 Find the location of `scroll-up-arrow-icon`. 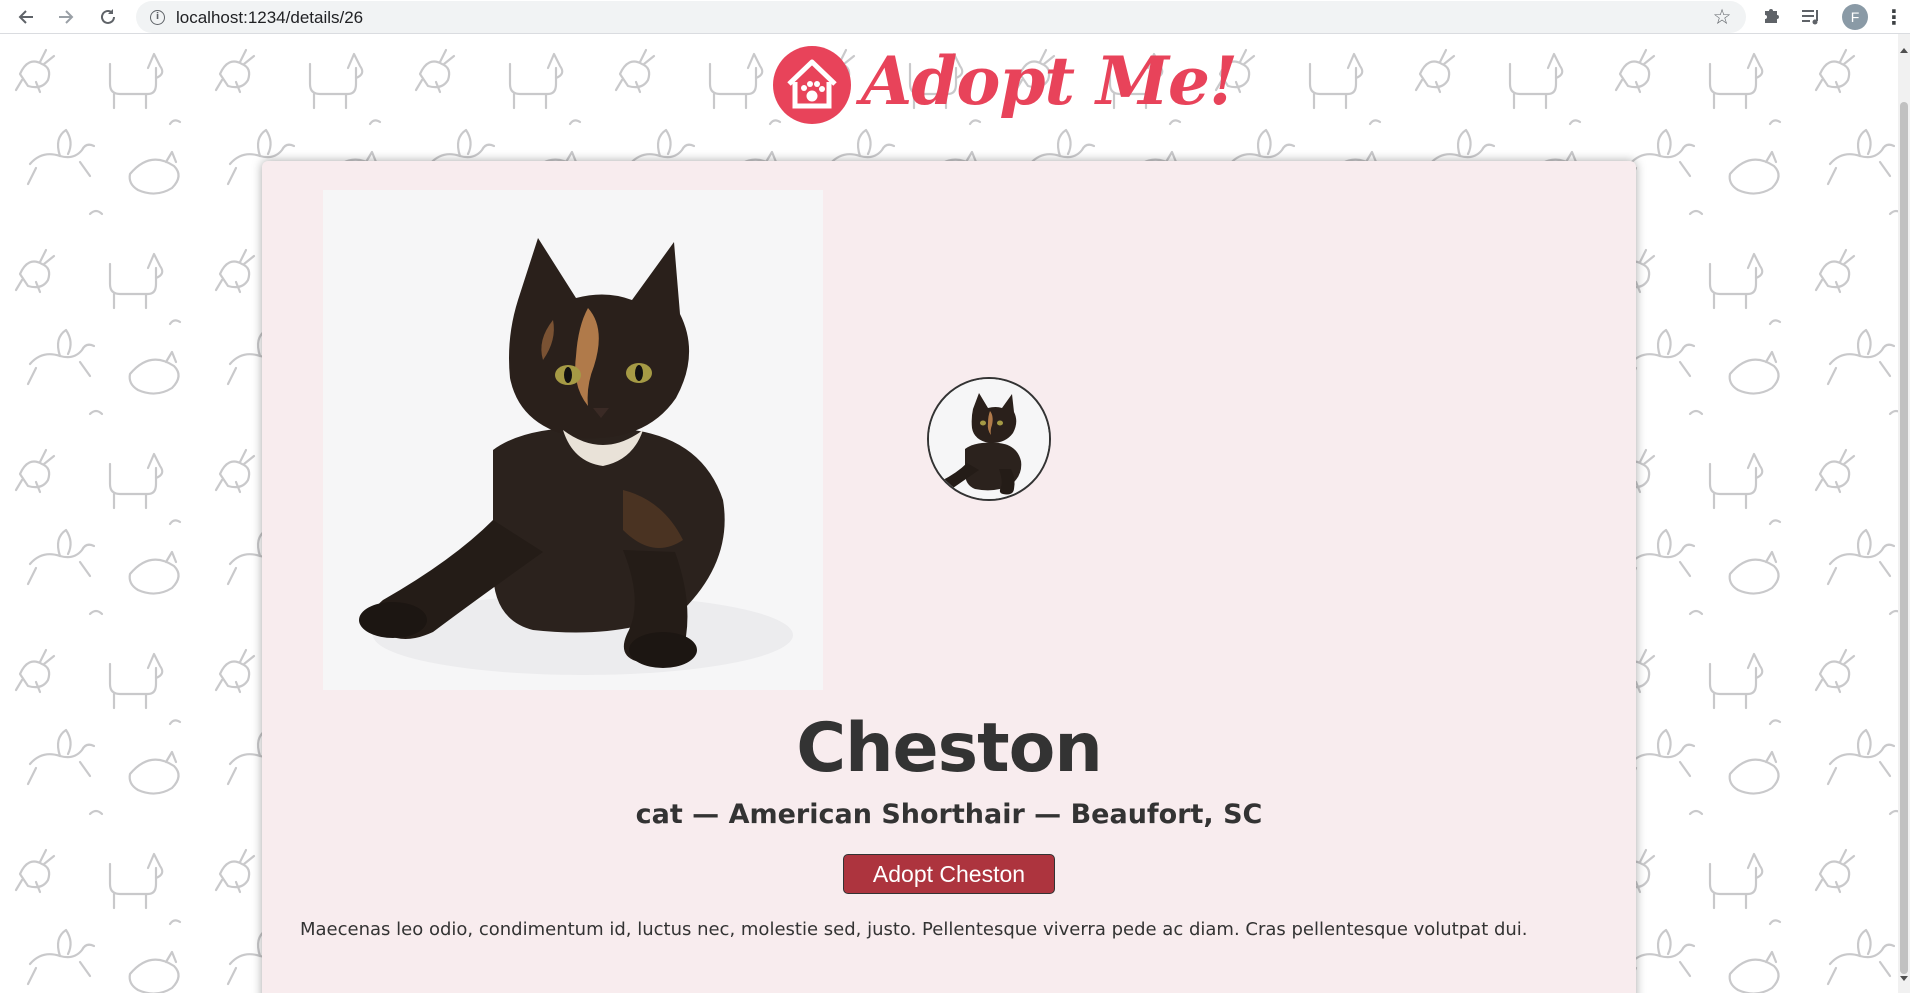

scroll-up-arrow-icon is located at coordinates (1904, 50).